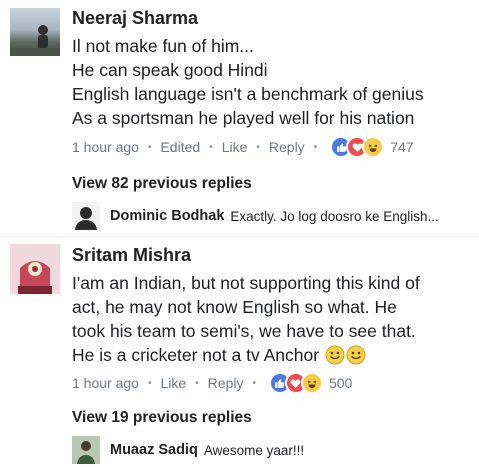  Describe the element at coordinates (131, 255) in the screenshot. I see `comment-author: Sritam Mishra` at that location.